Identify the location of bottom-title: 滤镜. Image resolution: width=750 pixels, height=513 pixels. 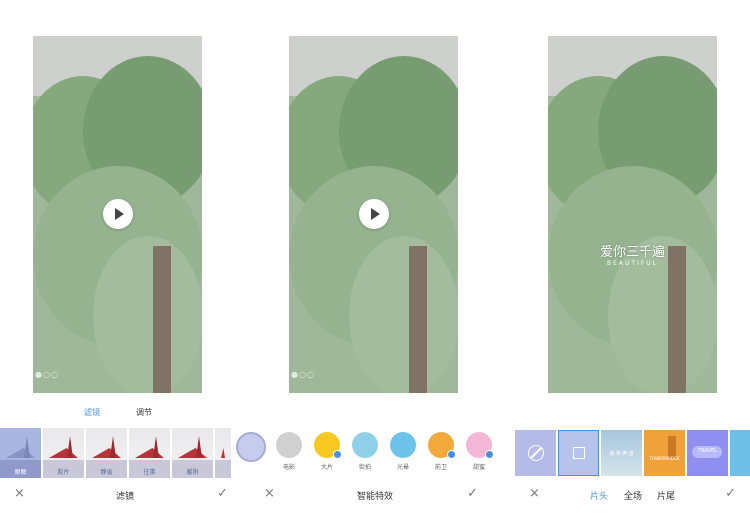
(124, 497).